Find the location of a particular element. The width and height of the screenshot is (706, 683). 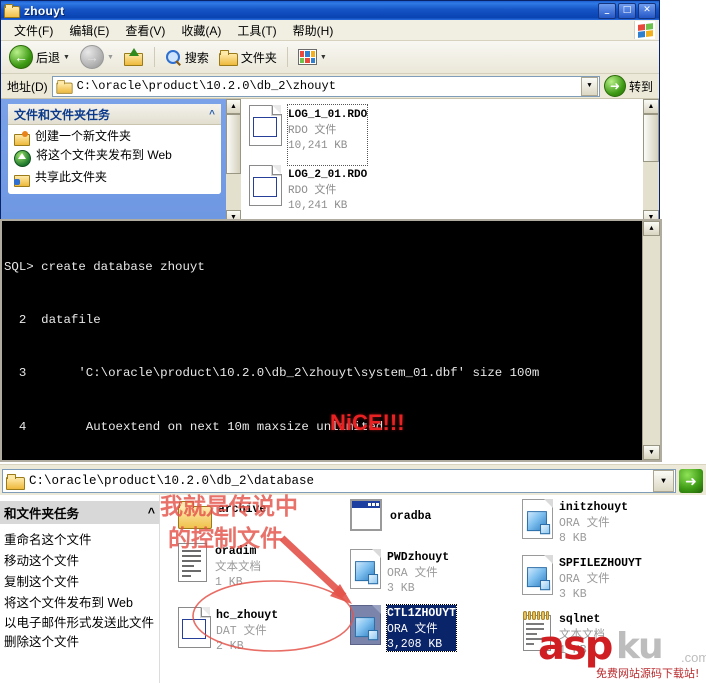

file-item: initzhouyt ORA 文件 8 KB is located at coordinates (612, 522).